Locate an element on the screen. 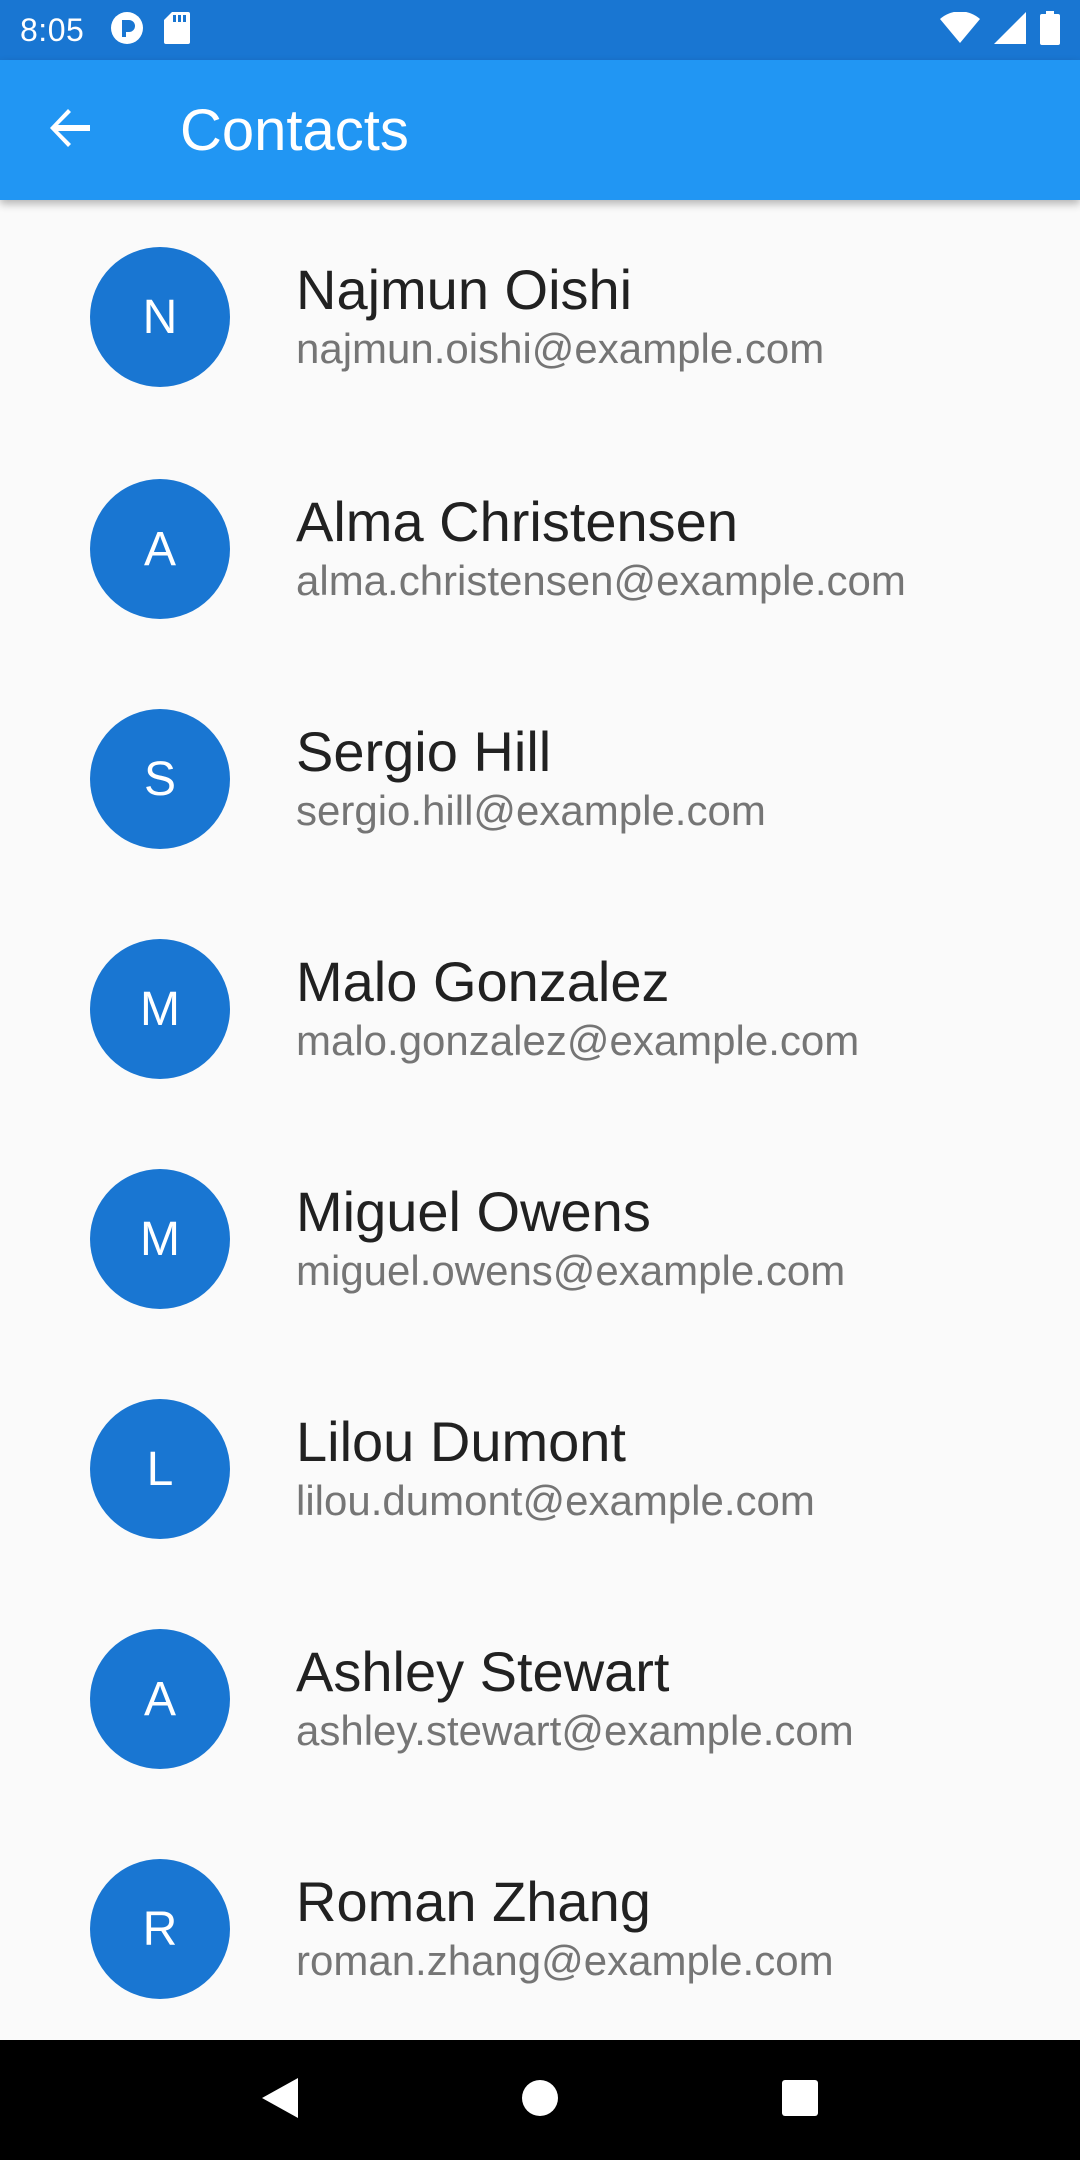 Image resolution: width=1080 pixels, height=2160 pixels. avatar: L is located at coordinates (160, 1469).